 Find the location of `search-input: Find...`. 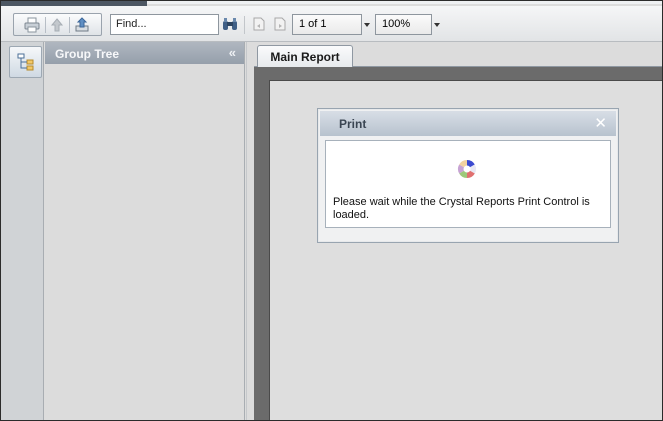

search-input: Find... is located at coordinates (164, 24).